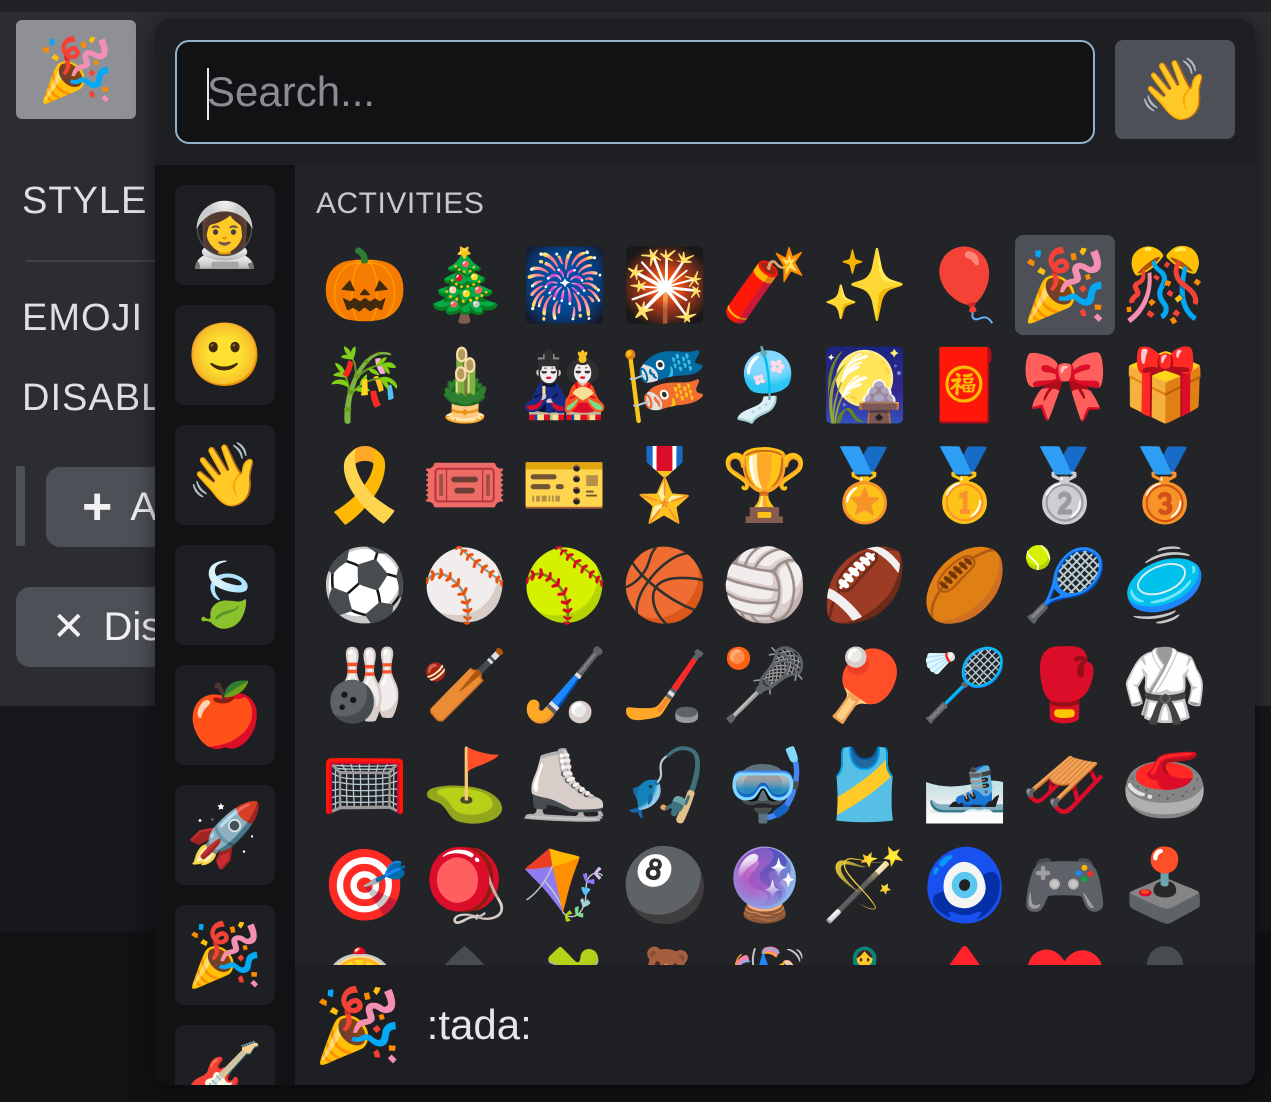  I want to click on emoji-cell: 🕹️, so click(1165, 885).